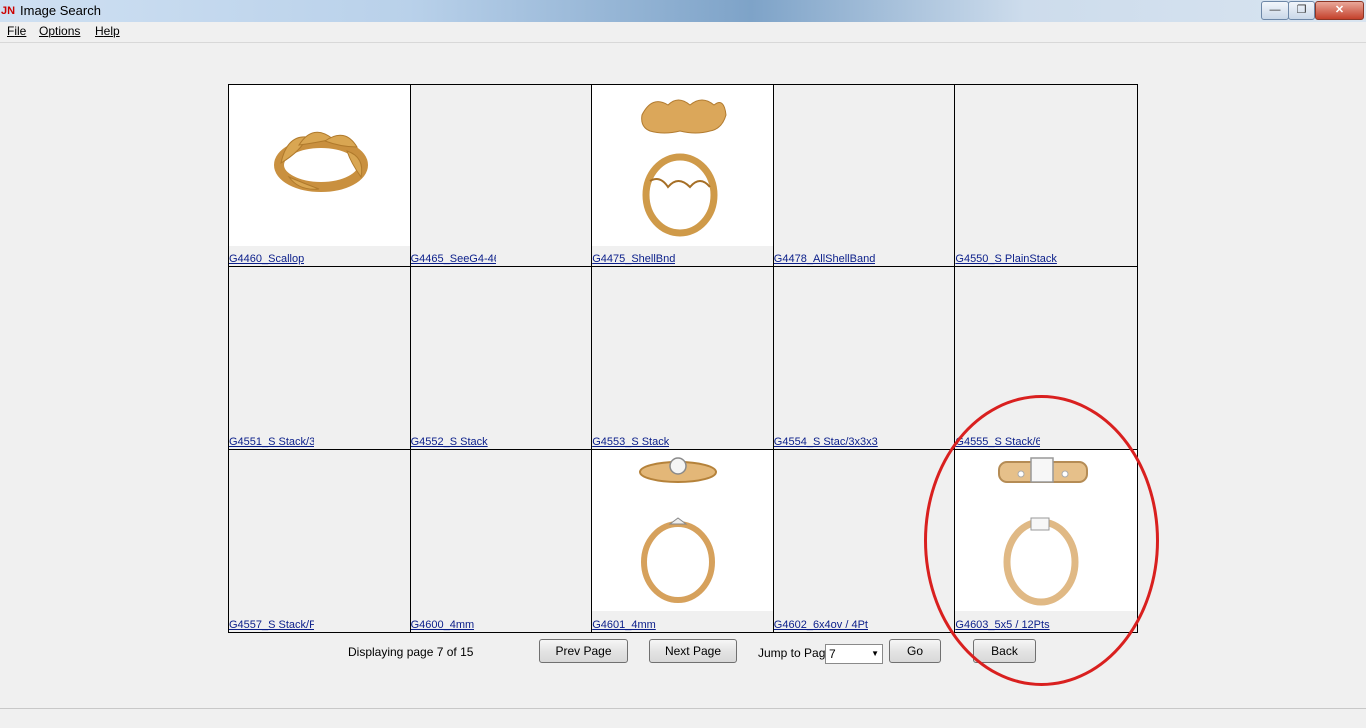 This screenshot has width=1366, height=728. Describe the element at coordinates (583, 651) in the screenshot. I see `prev-page-button: Prev Page` at that location.